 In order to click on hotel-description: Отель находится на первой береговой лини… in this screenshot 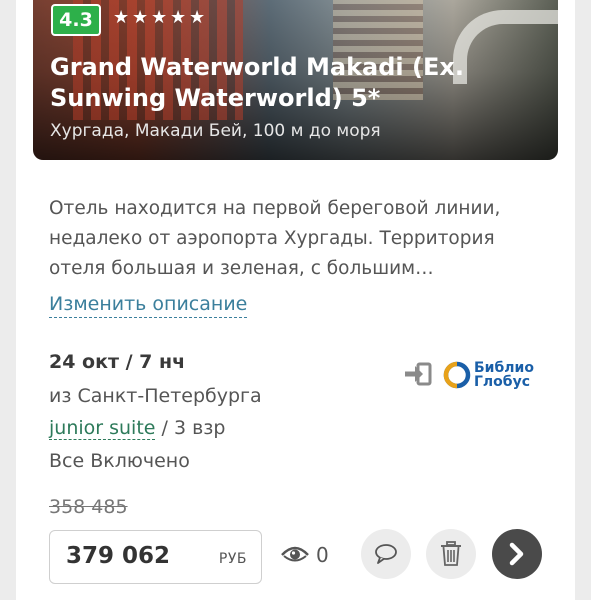, I will do `click(275, 238)`.